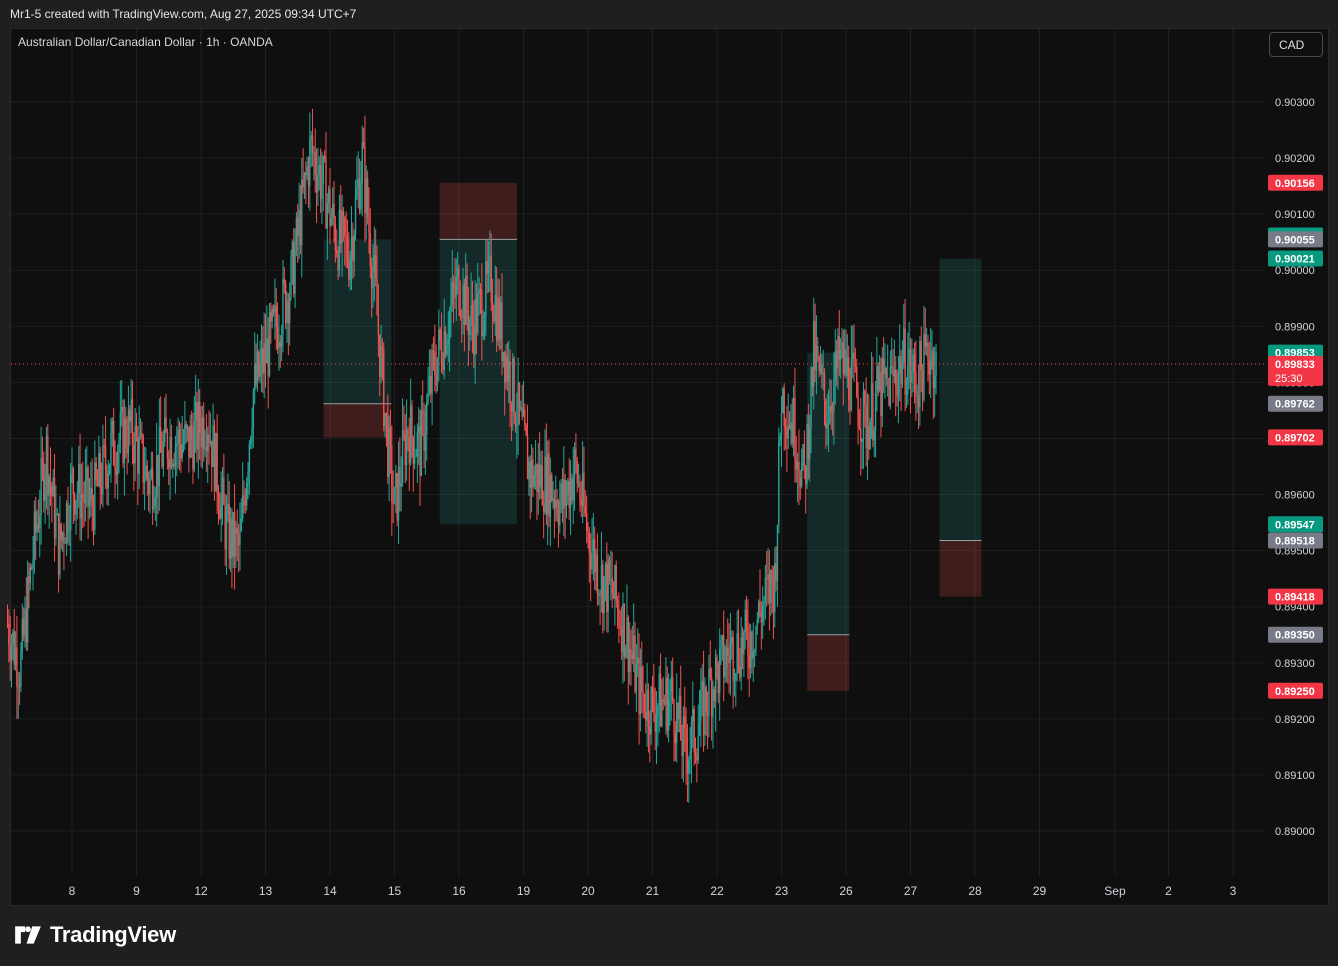 Image resolution: width=1338 pixels, height=966 pixels. Describe the element at coordinates (94, 935) in the screenshot. I see `tradingview-logo: TradingView` at that location.